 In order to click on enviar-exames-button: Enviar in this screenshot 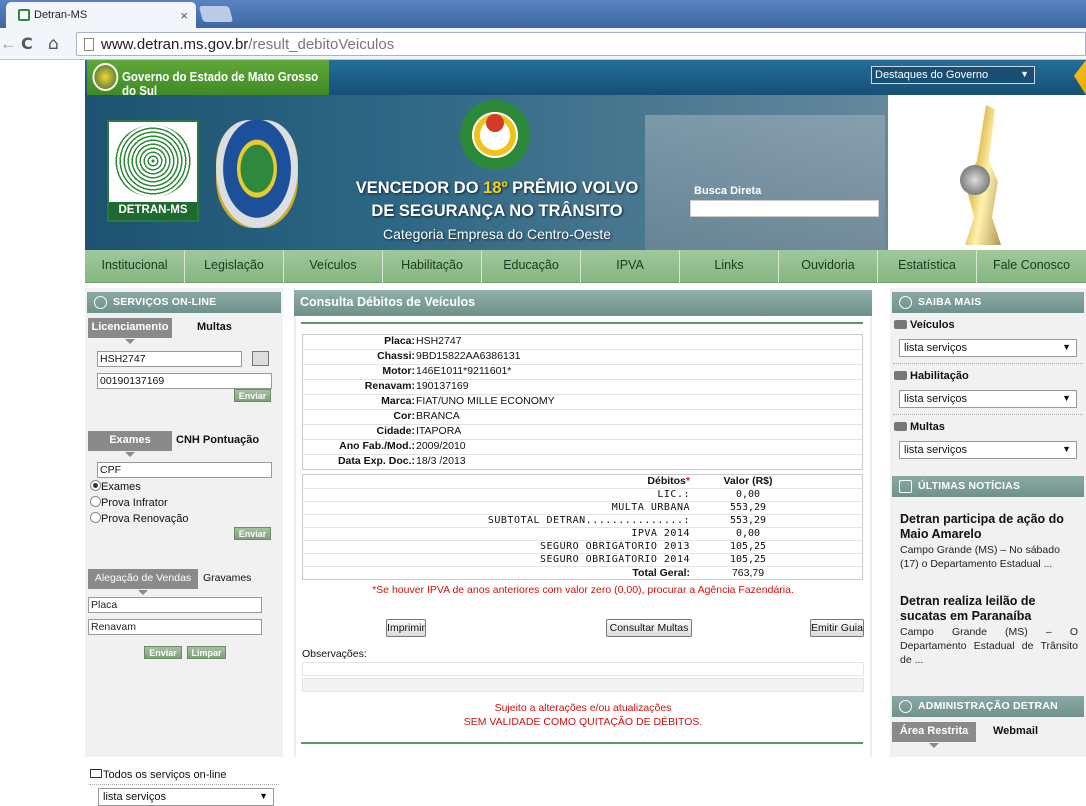, I will do `click(252, 533)`.